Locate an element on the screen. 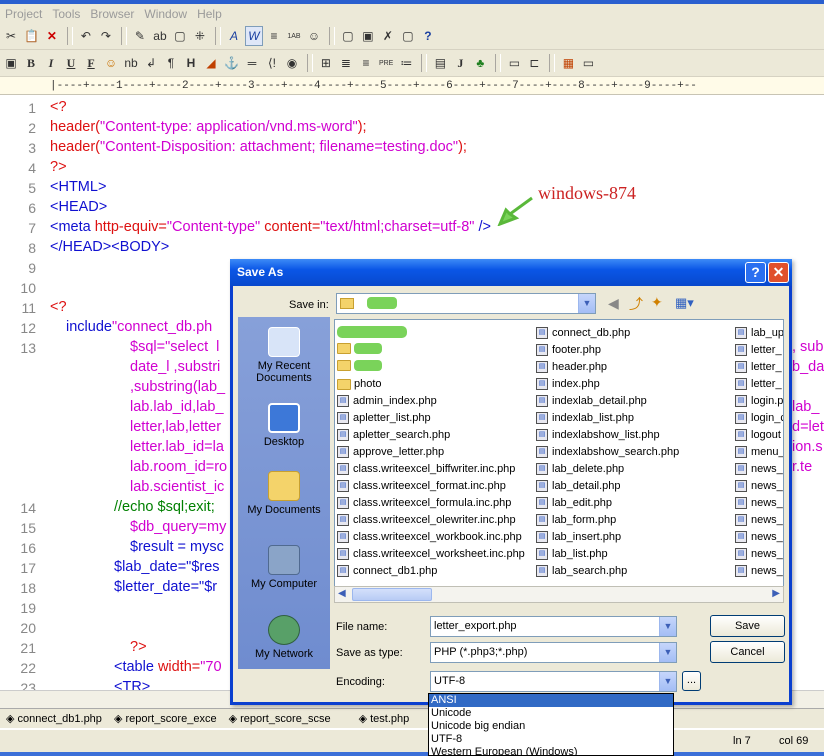 The image size is (824, 756). list-item: ▤ class.writeexcel_biffwriter.inc.php is located at coordinates (426, 469).